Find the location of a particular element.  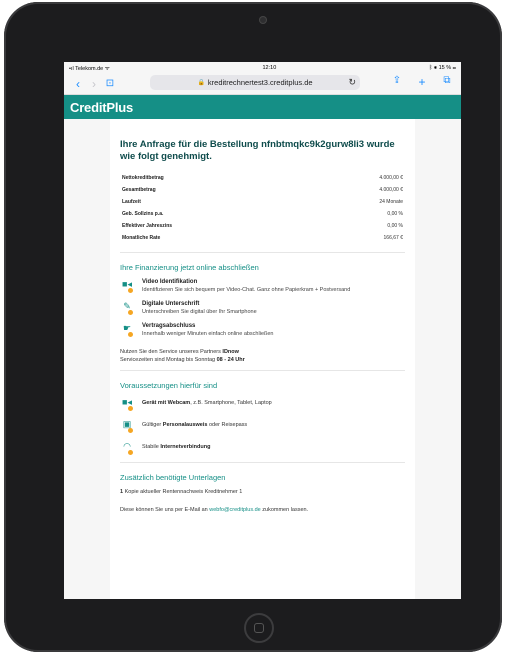

url-text: kreditrechnertest3.creditplus.de is located at coordinates (260, 82).